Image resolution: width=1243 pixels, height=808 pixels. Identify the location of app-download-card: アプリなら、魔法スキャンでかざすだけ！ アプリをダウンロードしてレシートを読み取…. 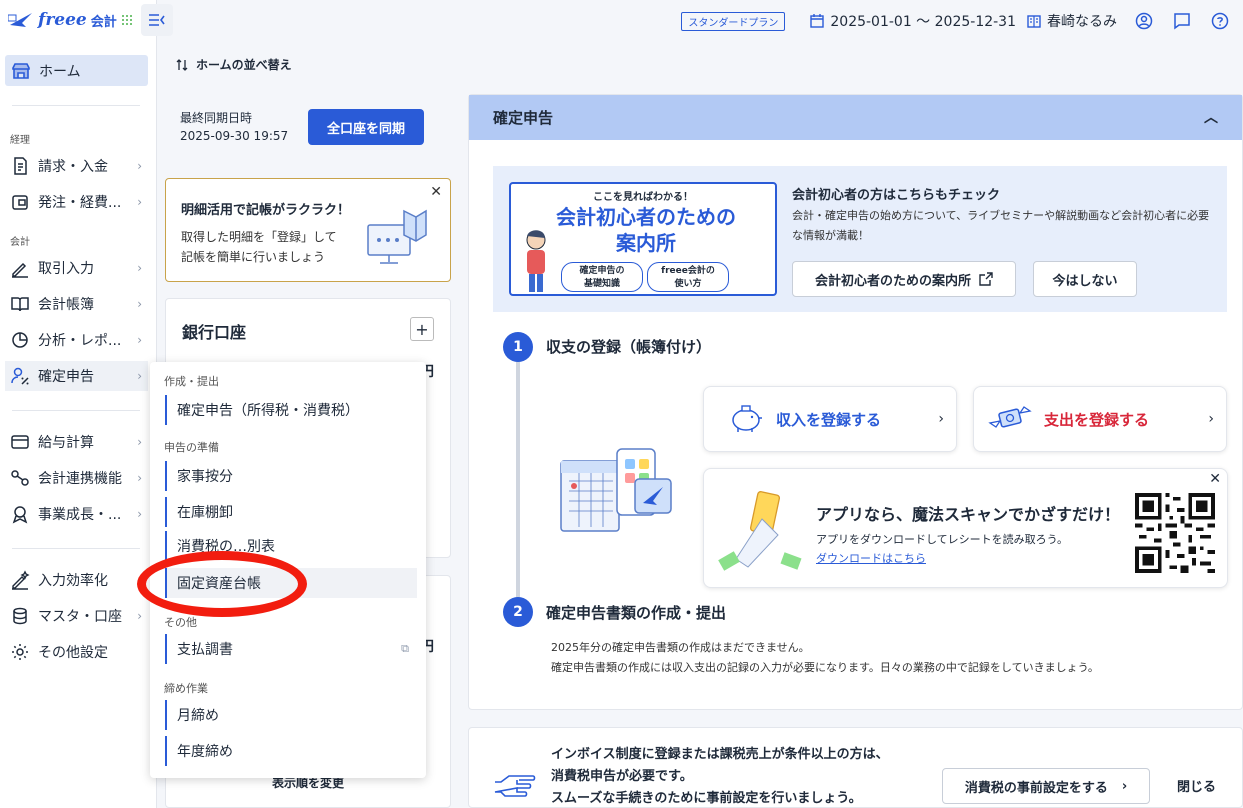
(965, 528).